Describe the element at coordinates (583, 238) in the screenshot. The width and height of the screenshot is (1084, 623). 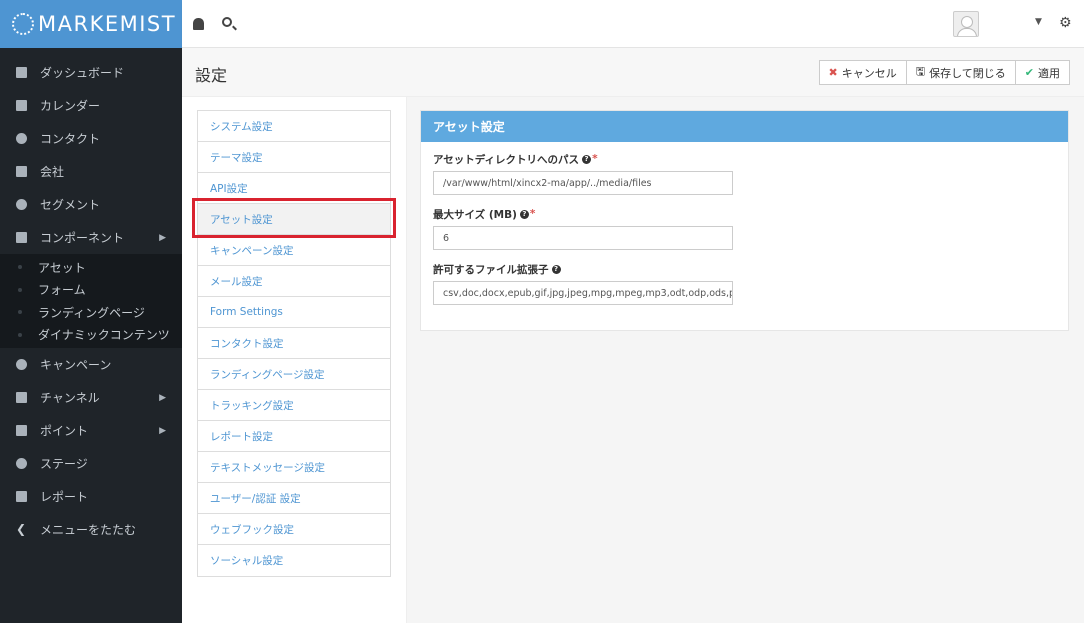
I see `max-size-input: 6` at that location.